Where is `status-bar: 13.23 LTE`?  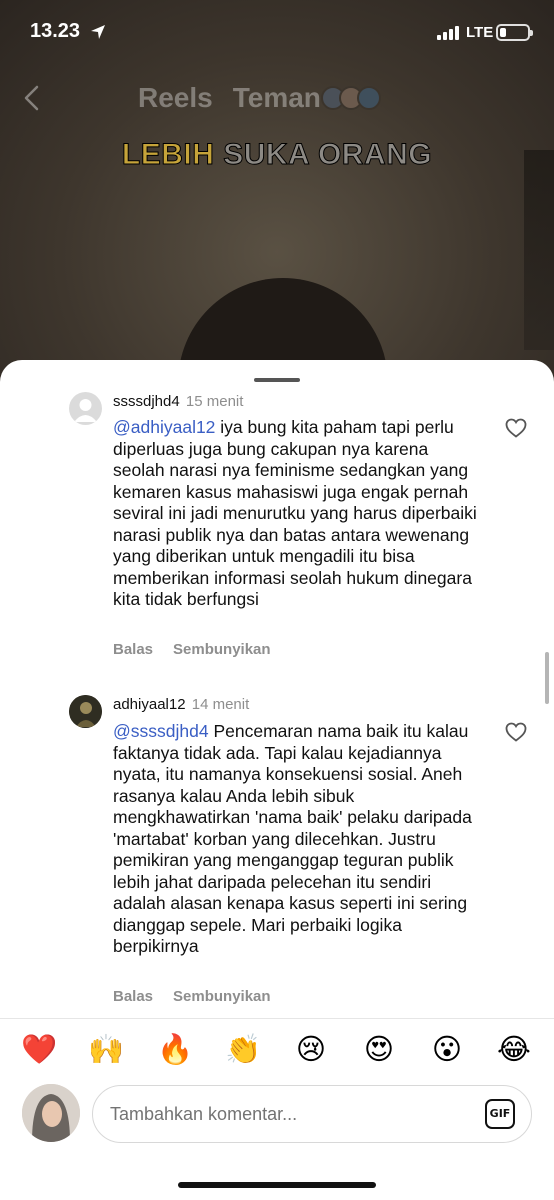 status-bar: 13.23 LTE is located at coordinates (277, 33).